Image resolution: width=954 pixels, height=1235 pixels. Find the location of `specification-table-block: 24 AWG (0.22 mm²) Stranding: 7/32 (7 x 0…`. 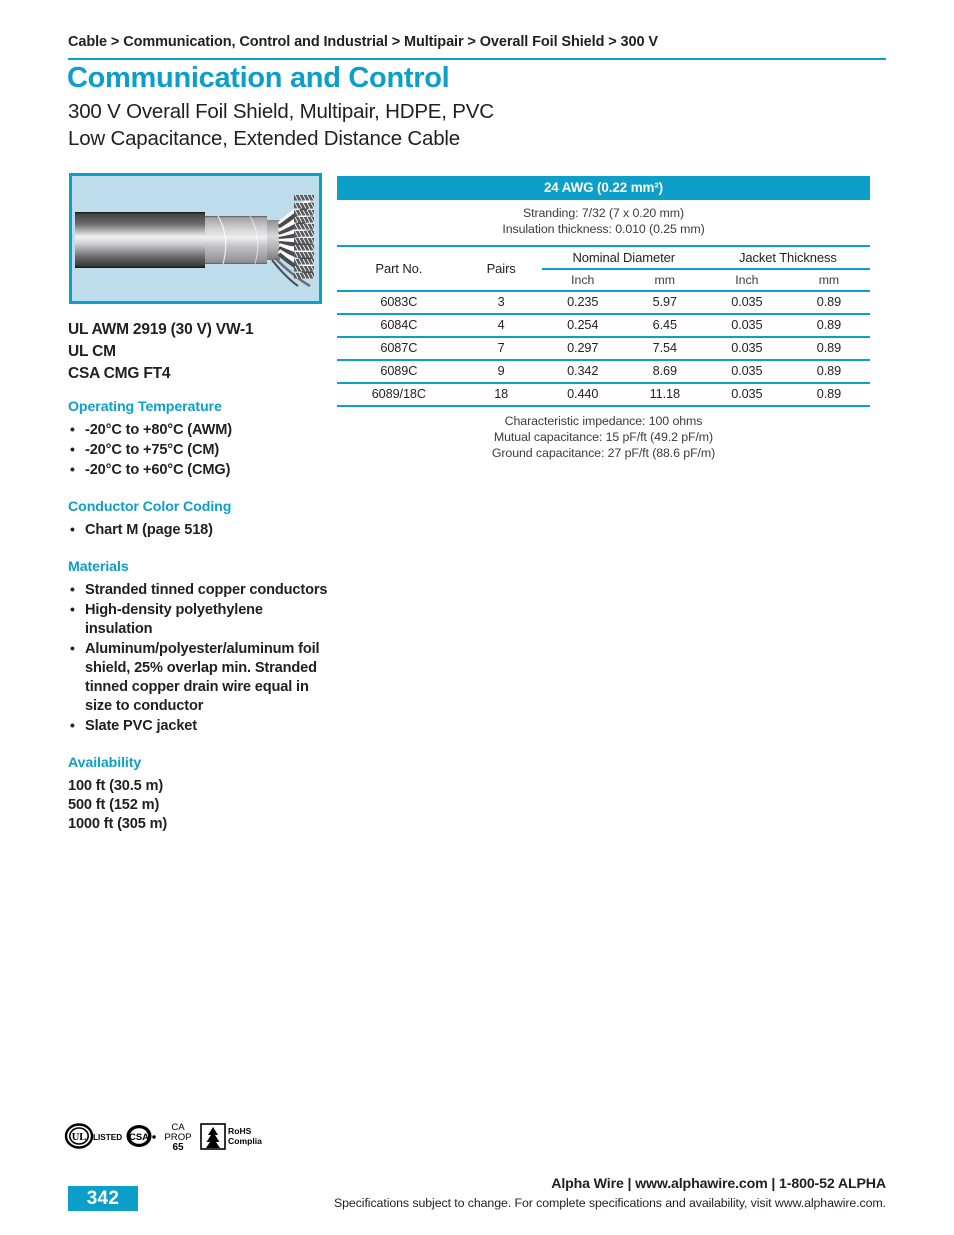

specification-table-block: 24 AWG (0.22 mm²) Stranding: 7/32 (7 x 0… is located at coordinates (603, 318).